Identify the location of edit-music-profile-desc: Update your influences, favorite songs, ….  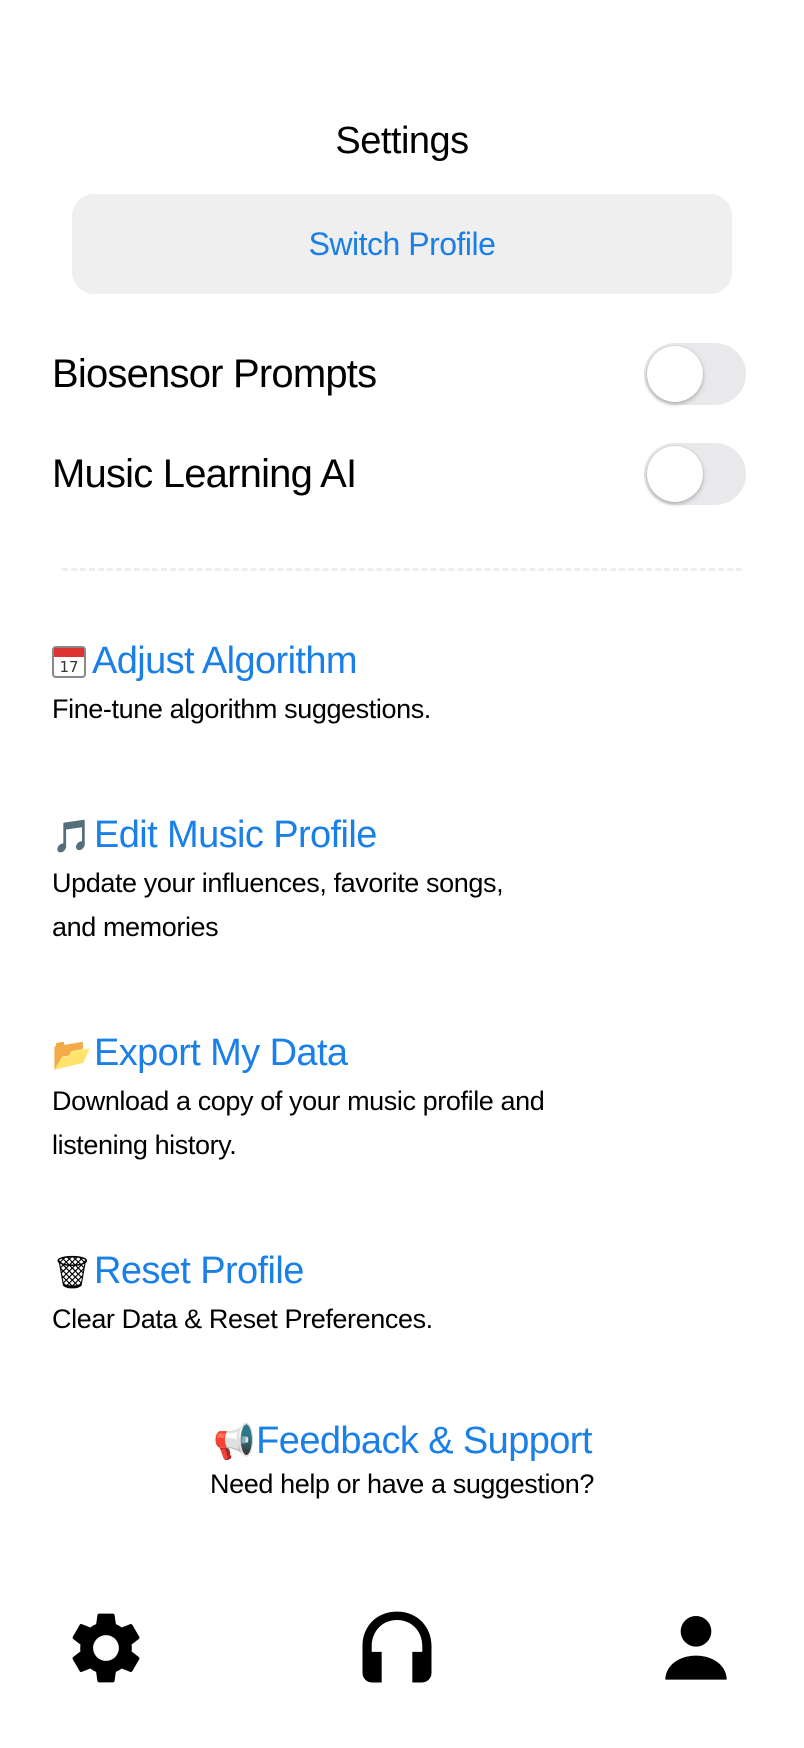
(278, 905).